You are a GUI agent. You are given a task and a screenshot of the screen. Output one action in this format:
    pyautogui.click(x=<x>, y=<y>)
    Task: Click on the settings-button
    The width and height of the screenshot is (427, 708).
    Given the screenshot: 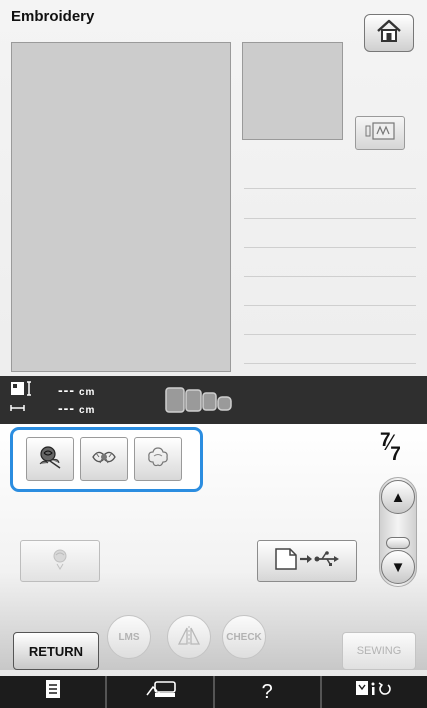 What is the action you would take?
    pyautogui.click(x=373, y=692)
    